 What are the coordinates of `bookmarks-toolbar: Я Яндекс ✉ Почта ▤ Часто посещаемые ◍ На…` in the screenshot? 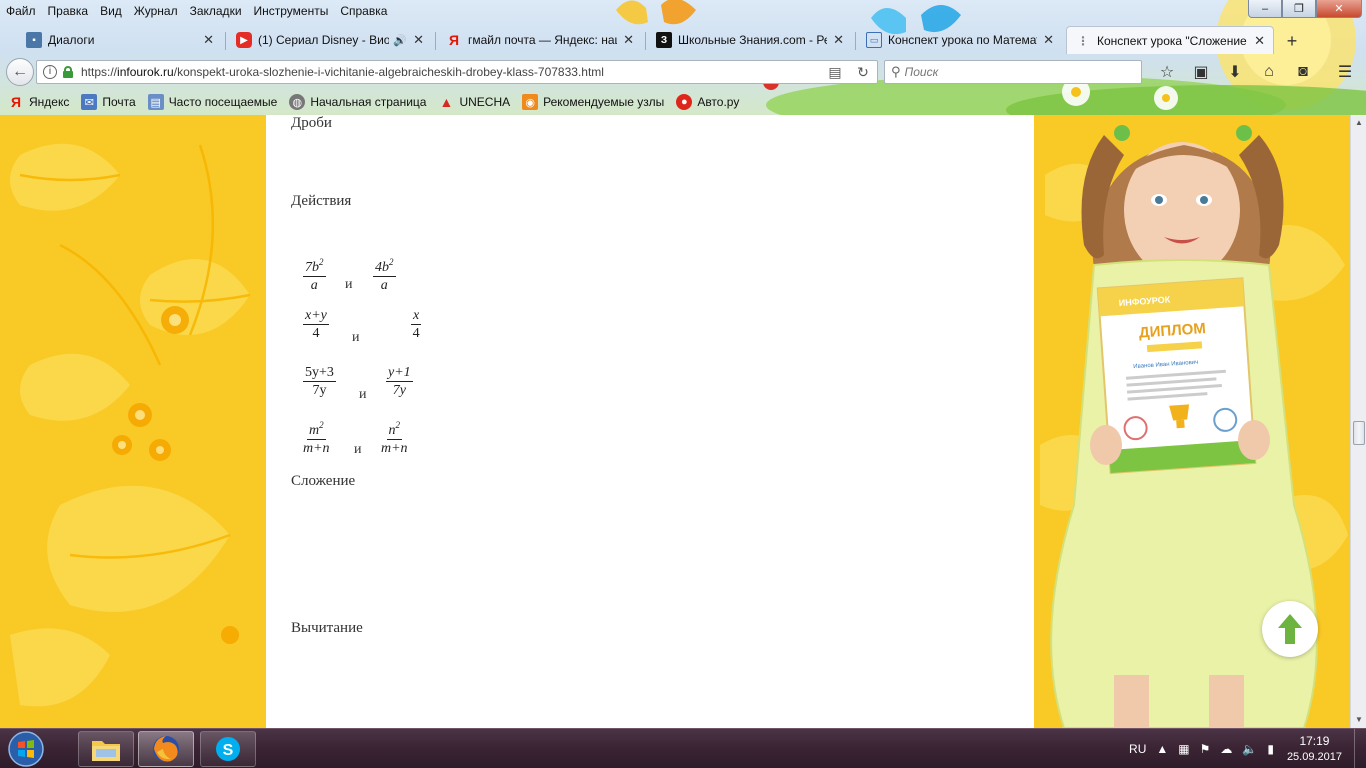 It's located at (683, 102).